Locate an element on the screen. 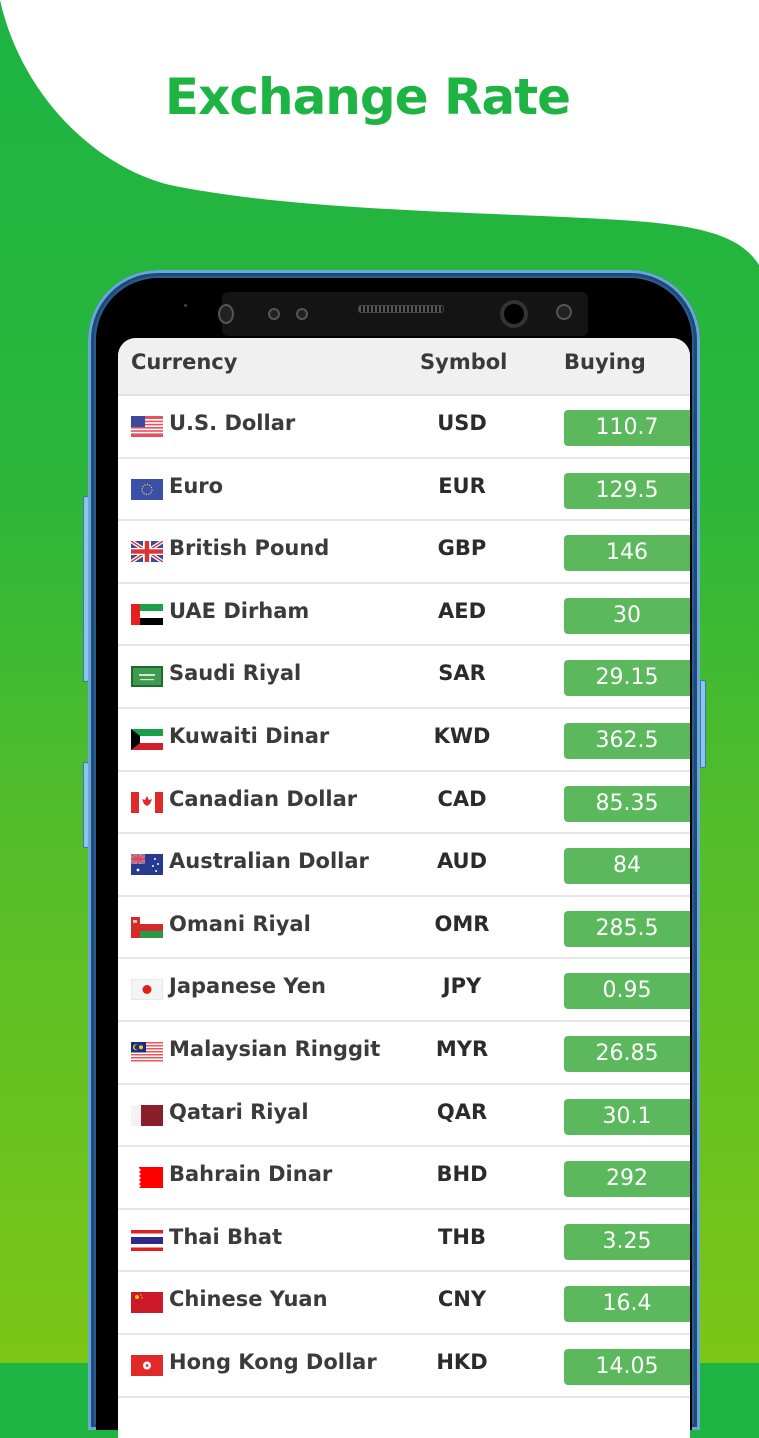 The width and height of the screenshot is (759, 1438). currency-symbol: AUD is located at coordinates (462, 861).